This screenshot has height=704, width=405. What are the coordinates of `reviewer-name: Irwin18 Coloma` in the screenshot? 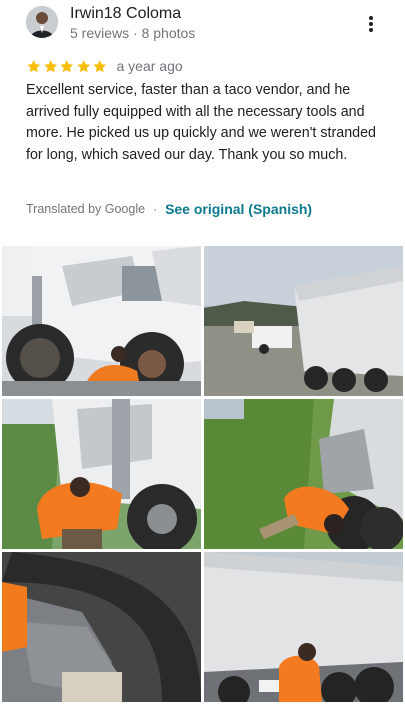 It's located at (125, 14).